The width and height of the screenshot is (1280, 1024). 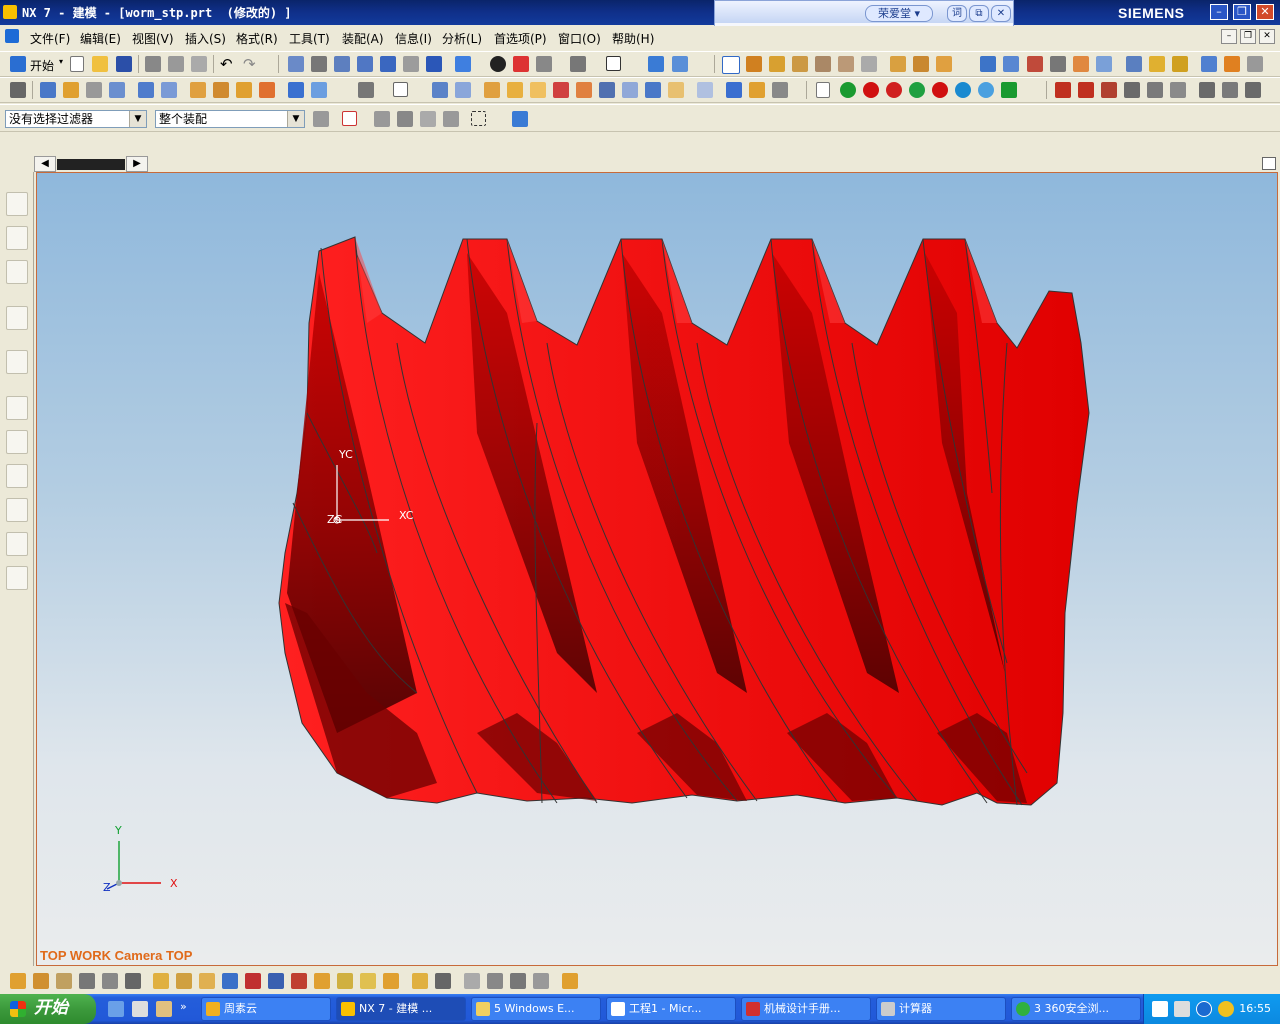 What do you see at coordinates (230, 981) in the screenshot?
I see `bottom-tool-10-icon` at bounding box center [230, 981].